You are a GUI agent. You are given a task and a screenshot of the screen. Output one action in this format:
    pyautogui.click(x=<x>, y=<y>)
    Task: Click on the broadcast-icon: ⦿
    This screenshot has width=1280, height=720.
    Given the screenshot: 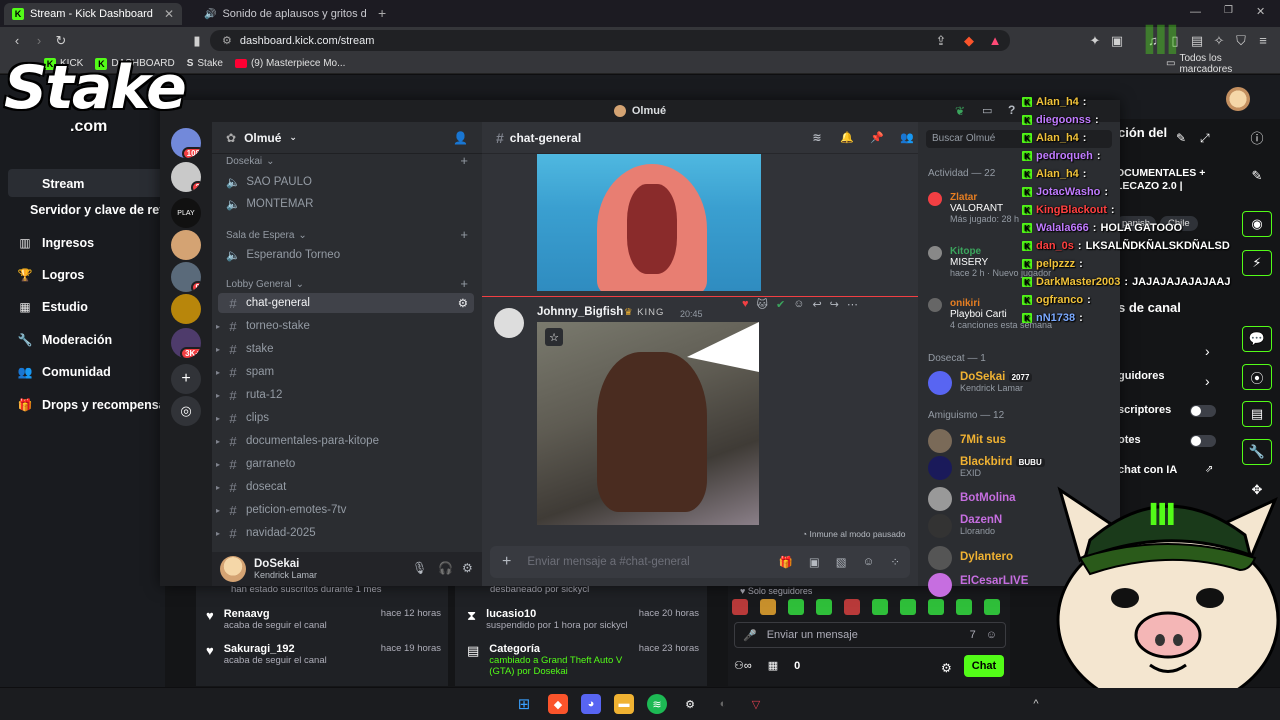 What is the action you would take?
    pyautogui.click(x=1257, y=377)
    